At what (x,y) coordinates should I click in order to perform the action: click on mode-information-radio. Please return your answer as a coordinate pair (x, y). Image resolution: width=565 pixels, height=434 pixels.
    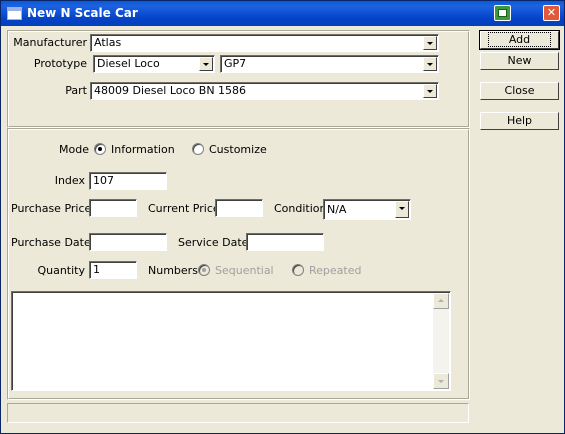
    Looking at the image, I should click on (100, 149).